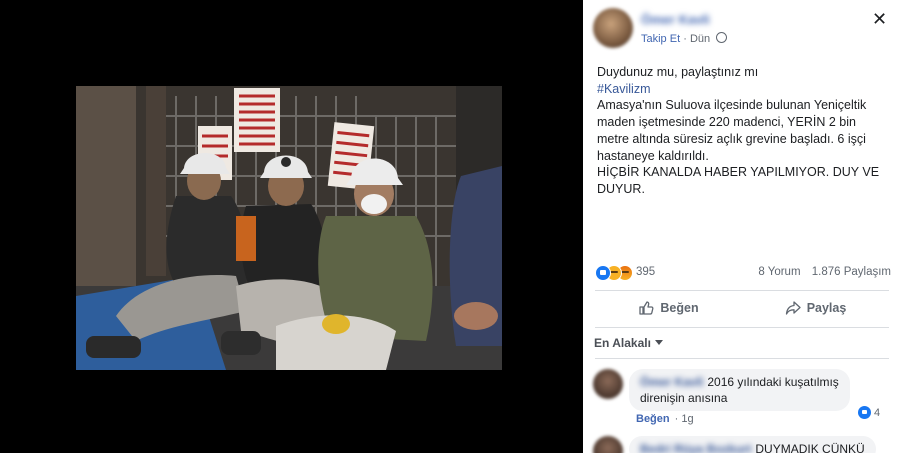 The width and height of the screenshot is (900, 453). I want to click on close-button: ✕, so click(879, 19).